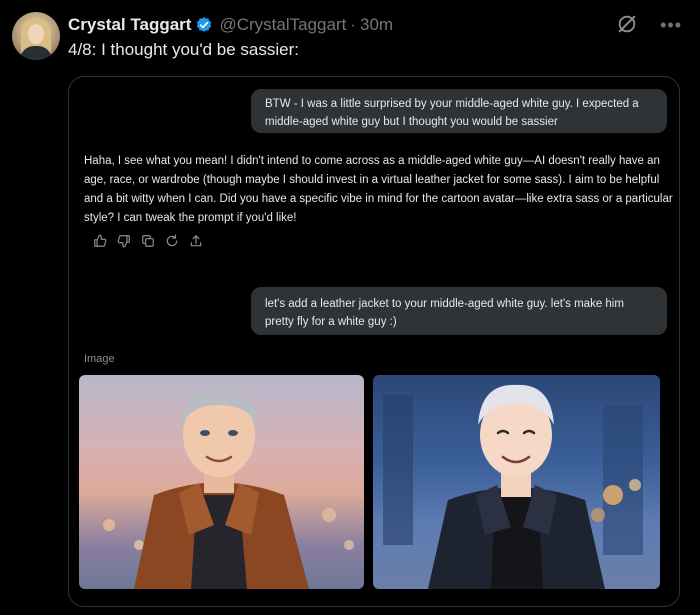  I want to click on generated-image-black-jacket, so click(516, 482).